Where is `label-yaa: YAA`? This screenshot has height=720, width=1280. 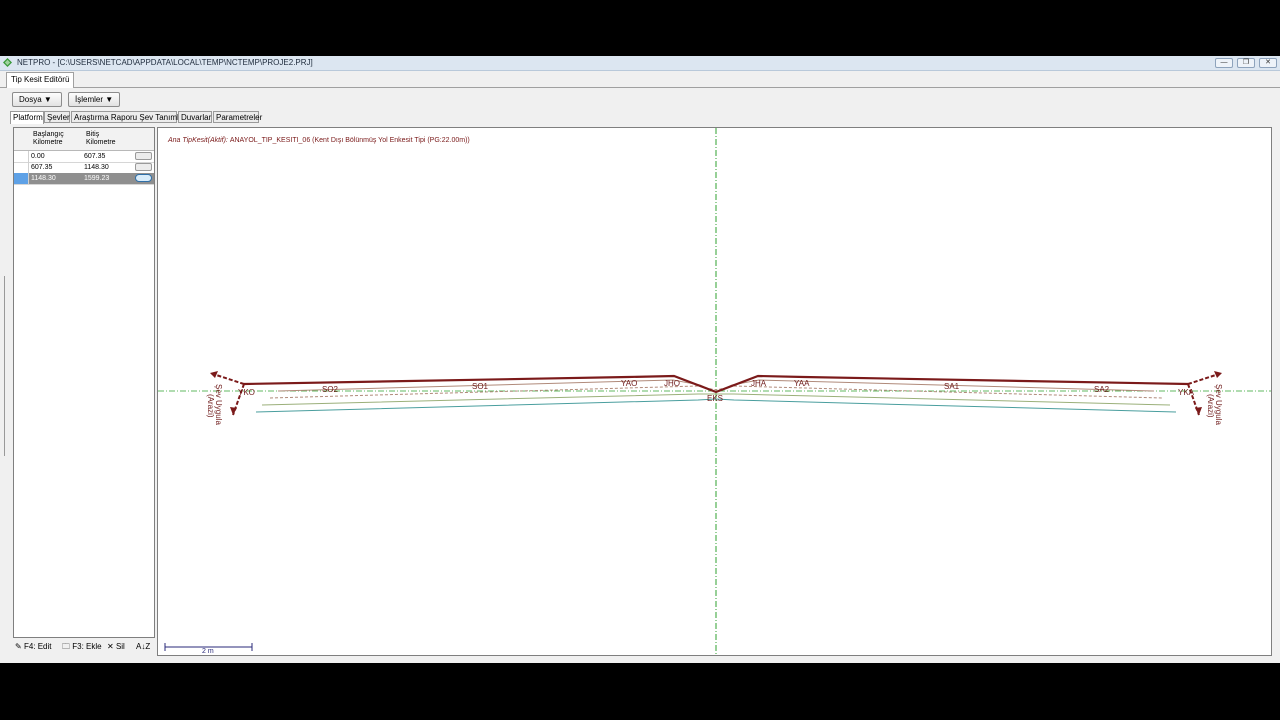 label-yaa: YAA is located at coordinates (802, 383).